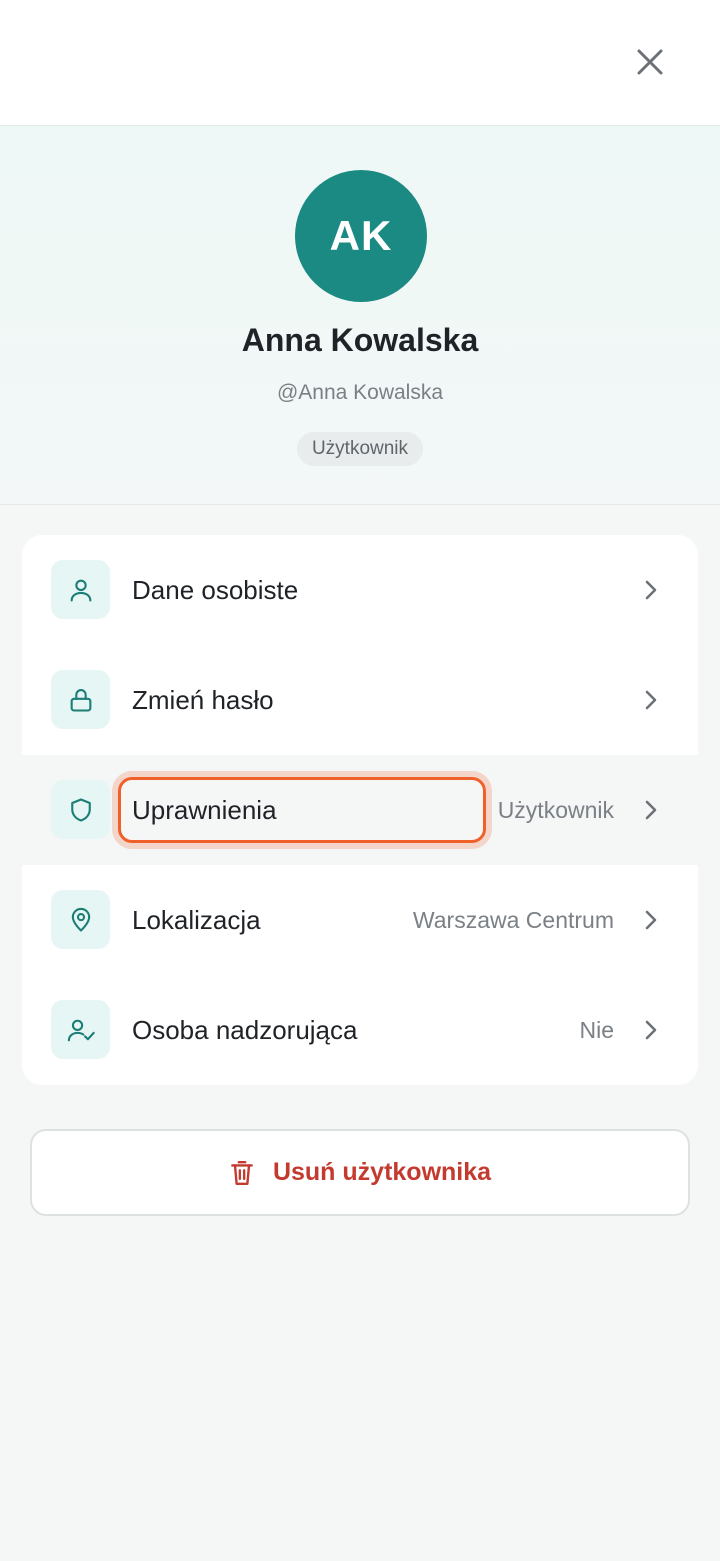 The image size is (720, 1561). I want to click on shield-icon, so click(80, 809).